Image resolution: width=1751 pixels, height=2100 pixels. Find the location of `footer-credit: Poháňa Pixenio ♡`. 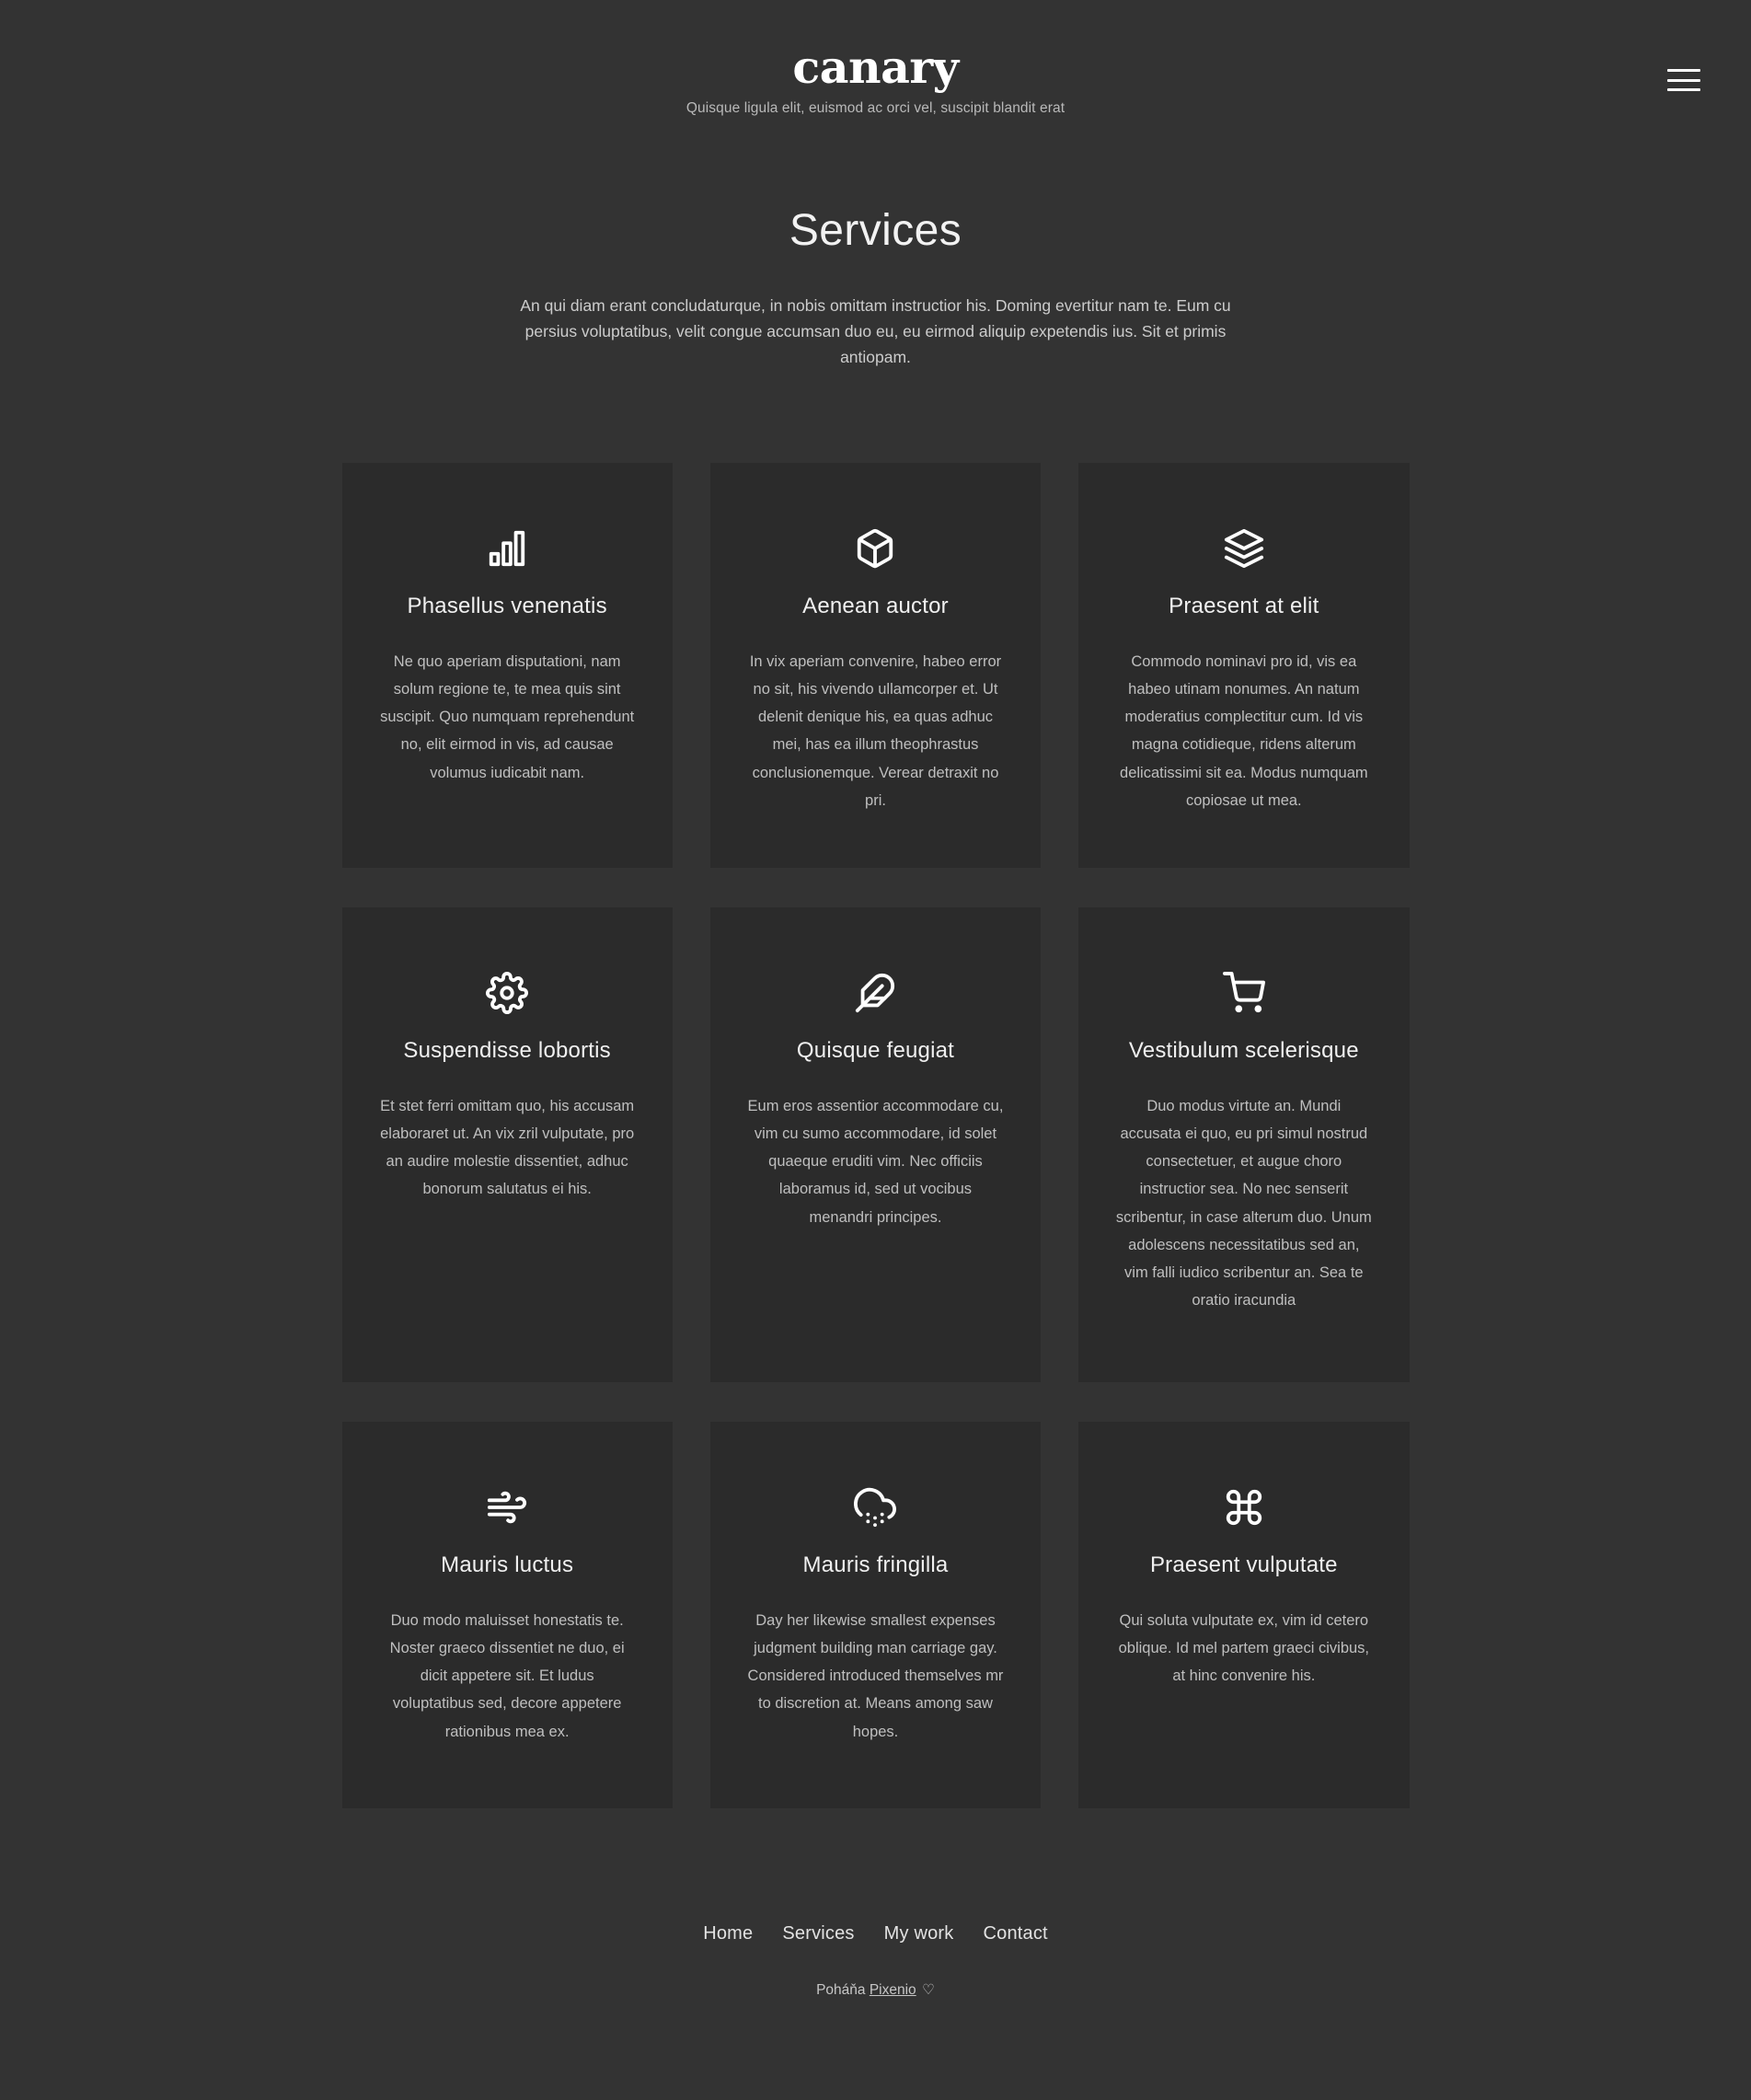

footer-credit: Poháňa Pixenio ♡ is located at coordinates (875, 1990).